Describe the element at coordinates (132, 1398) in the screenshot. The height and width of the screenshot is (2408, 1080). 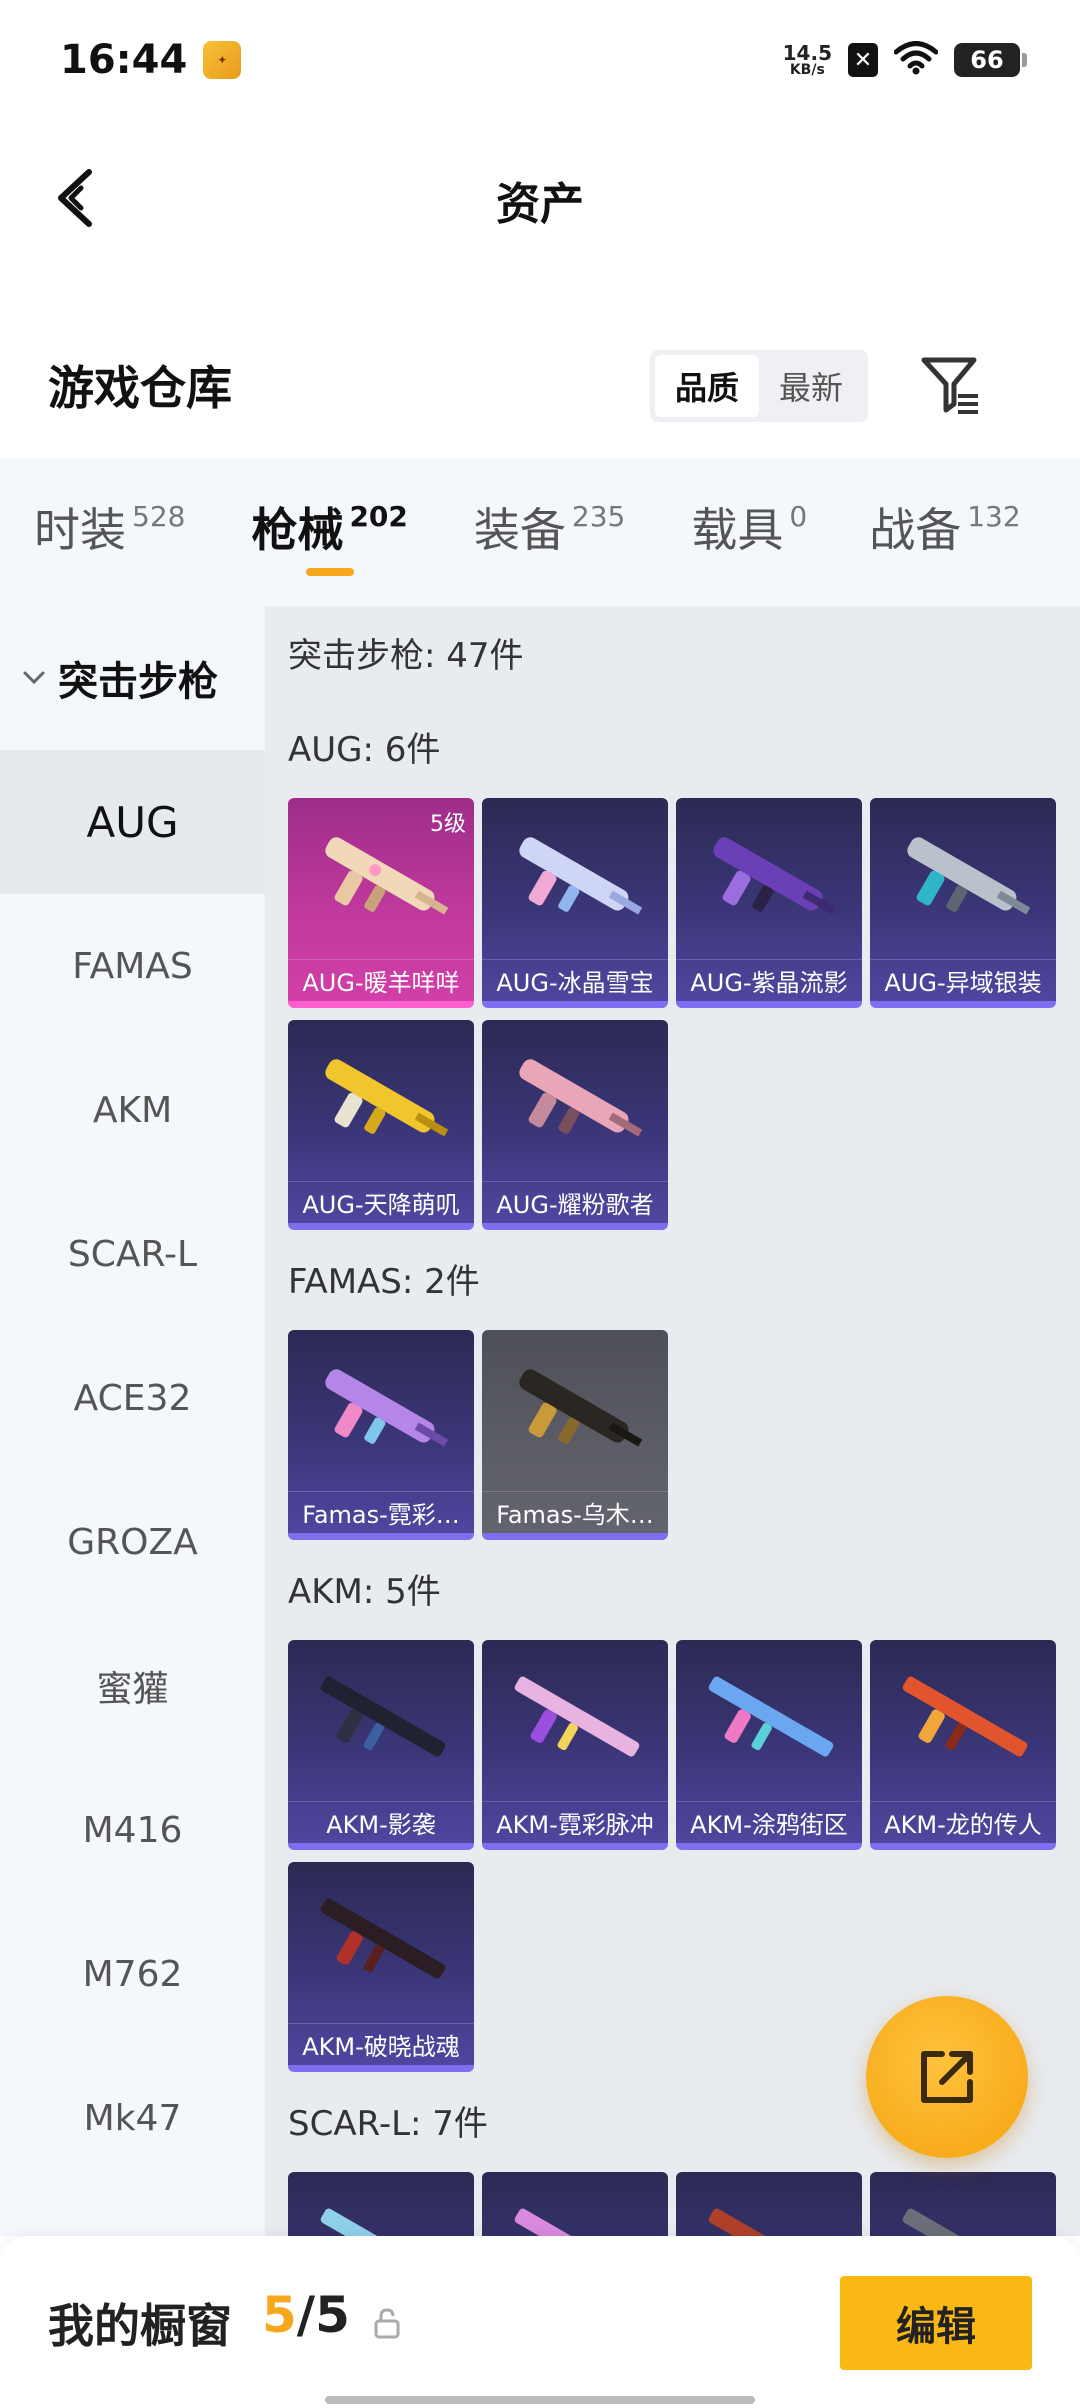
I see `sidebar-item-ace32: ACE32` at that location.